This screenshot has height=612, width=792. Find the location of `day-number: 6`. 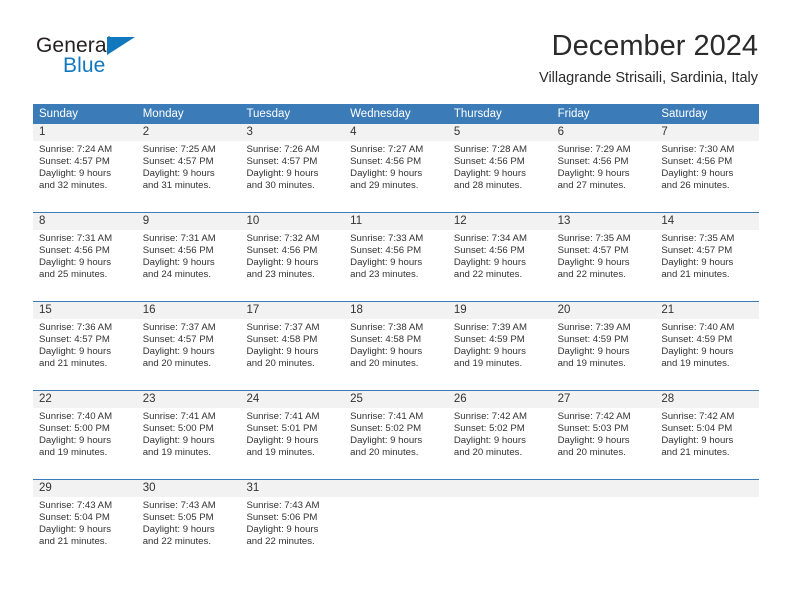

day-number: 6 is located at coordinates (603, 132).